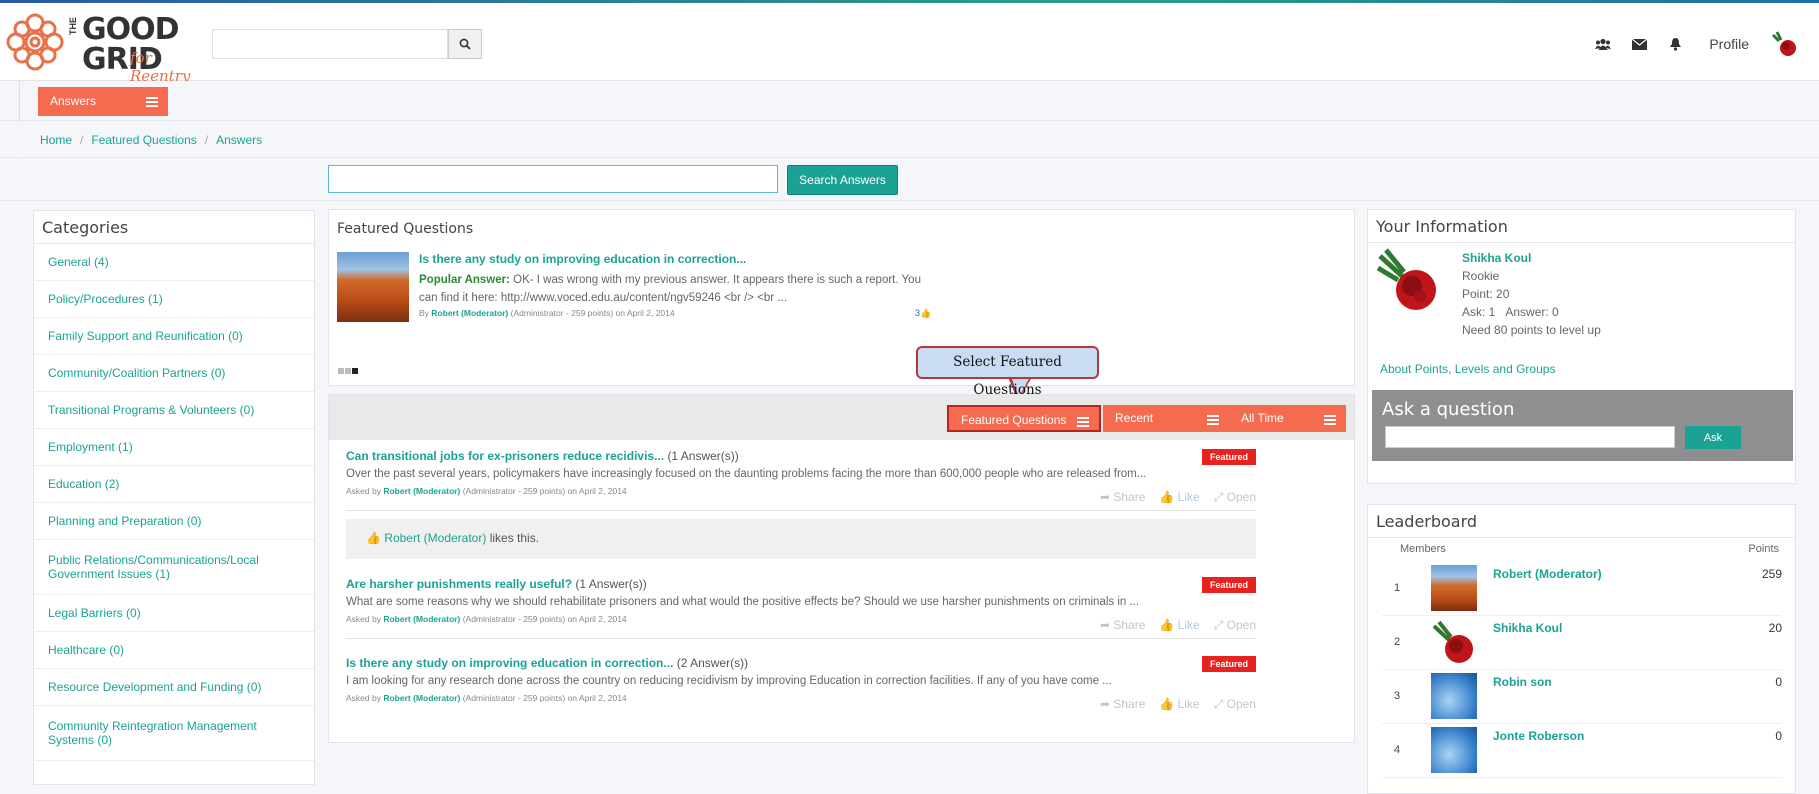 Image resolution: width=1819 pixels, height=794 pixels. What do you see at coordinates (174, 687) in the screenshot?
I see `category-item: Resource Development and Funding (0)` at bounding box center [174, 687].